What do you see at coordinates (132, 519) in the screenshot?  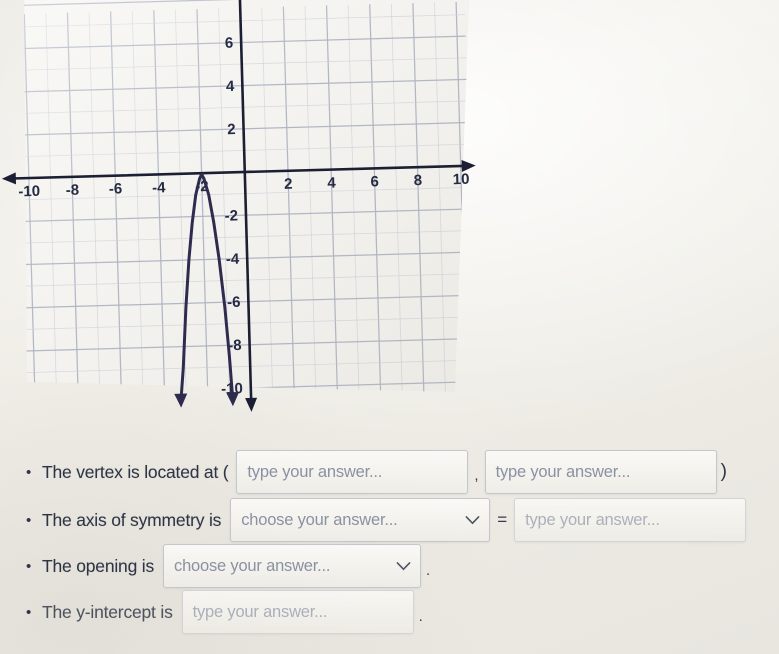 I see `axis-of-symmetry-label: The axis of symmetry is` at bounding box center [132, 519].